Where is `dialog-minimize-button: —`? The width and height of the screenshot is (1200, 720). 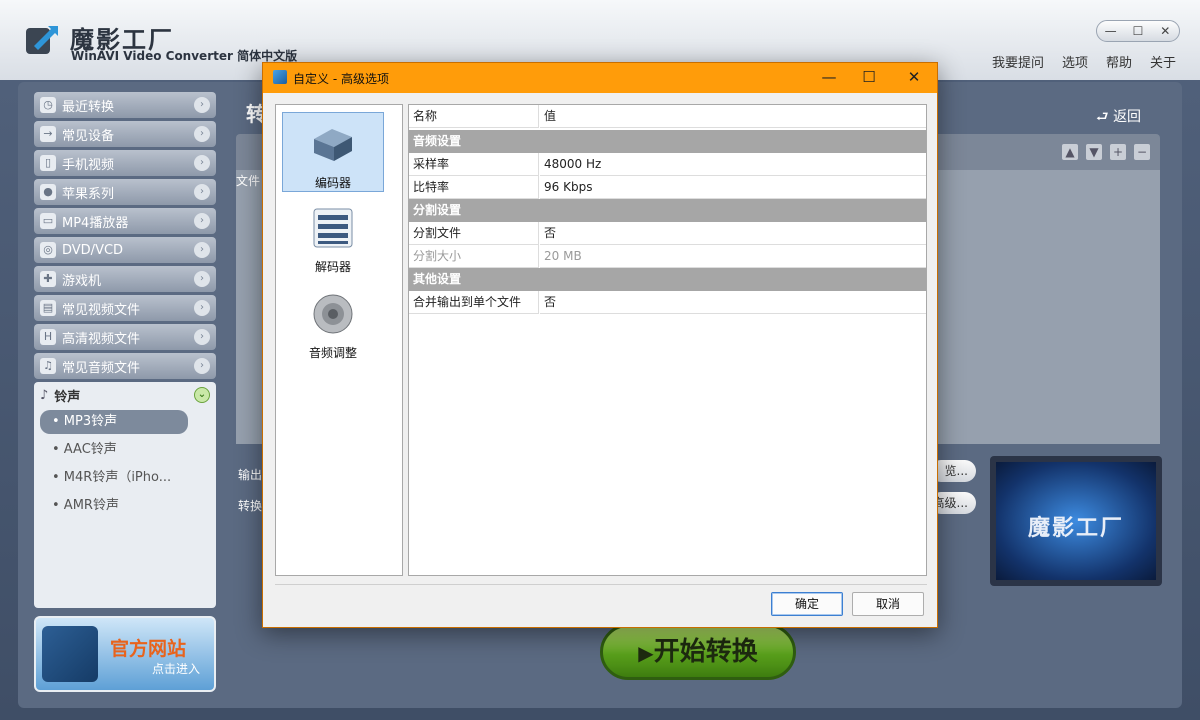 dialog-minimize-button: — is located at coordinates (829, 77).